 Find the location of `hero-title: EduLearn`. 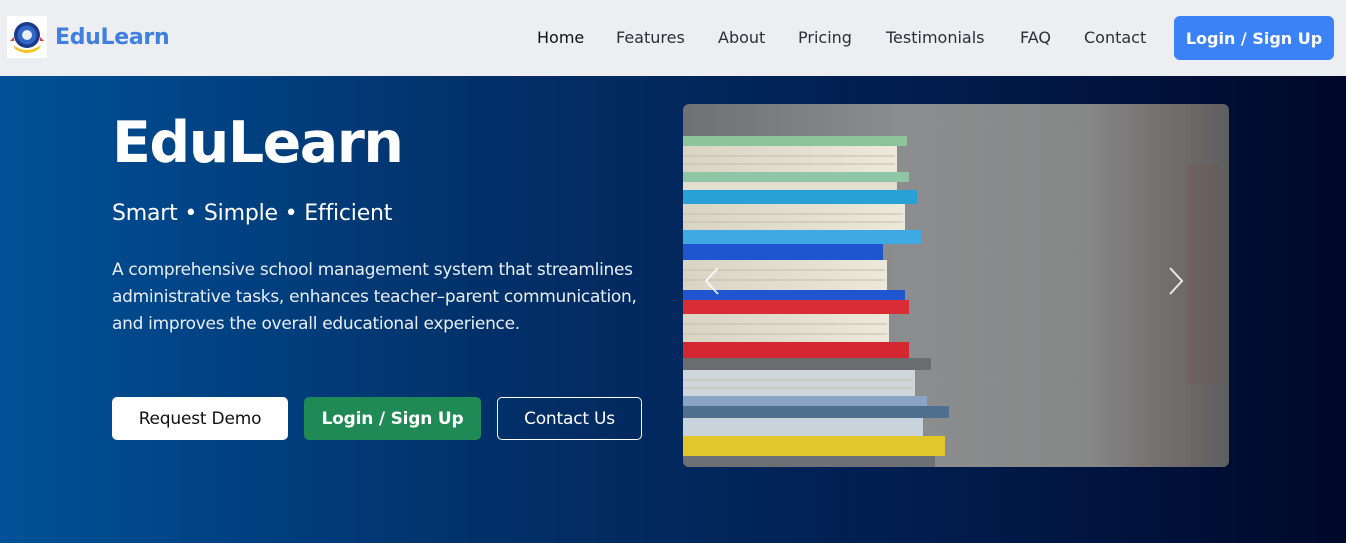

hero-title: EduLearn is located at coordinates (258, 143).